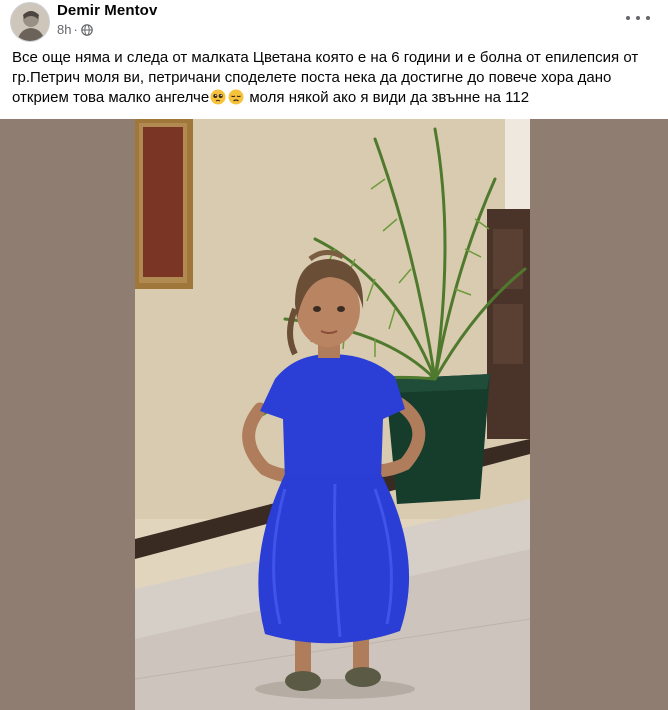 This screenshot has height=710, width=668. Describe the element at coordinates (87, 30) in the screenshot. I see `globe-icon` at that location.